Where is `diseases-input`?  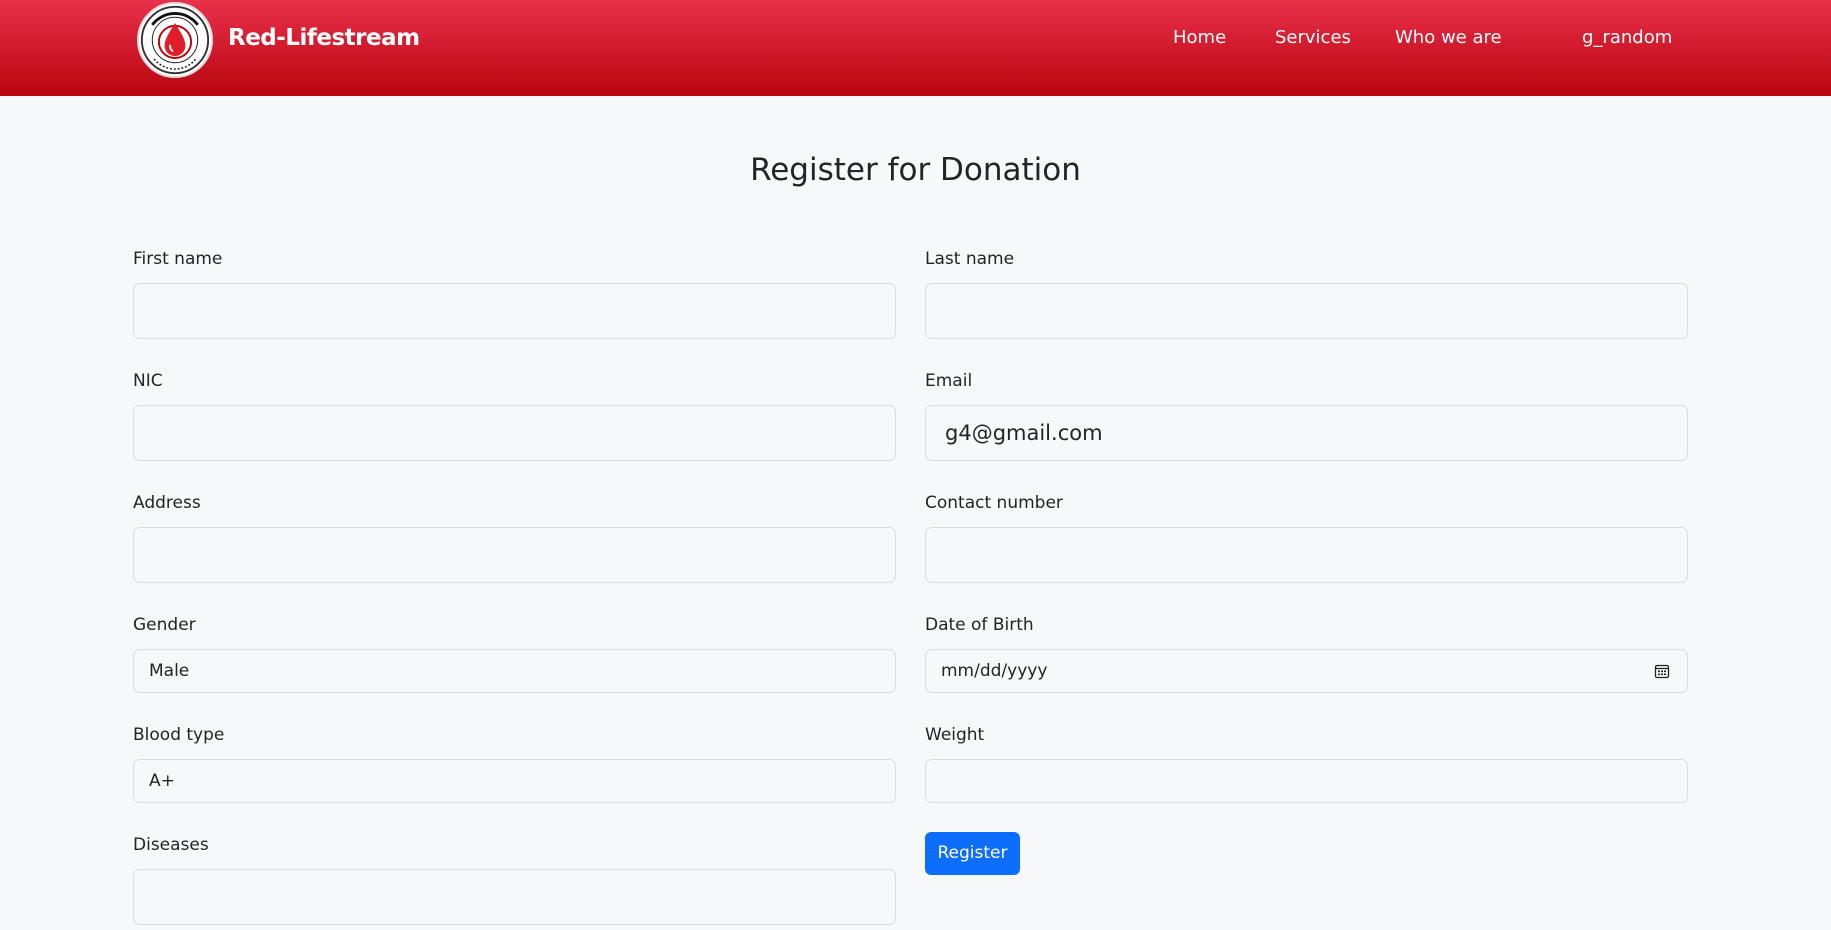
diseases-input is located at coordinates (514, 897).